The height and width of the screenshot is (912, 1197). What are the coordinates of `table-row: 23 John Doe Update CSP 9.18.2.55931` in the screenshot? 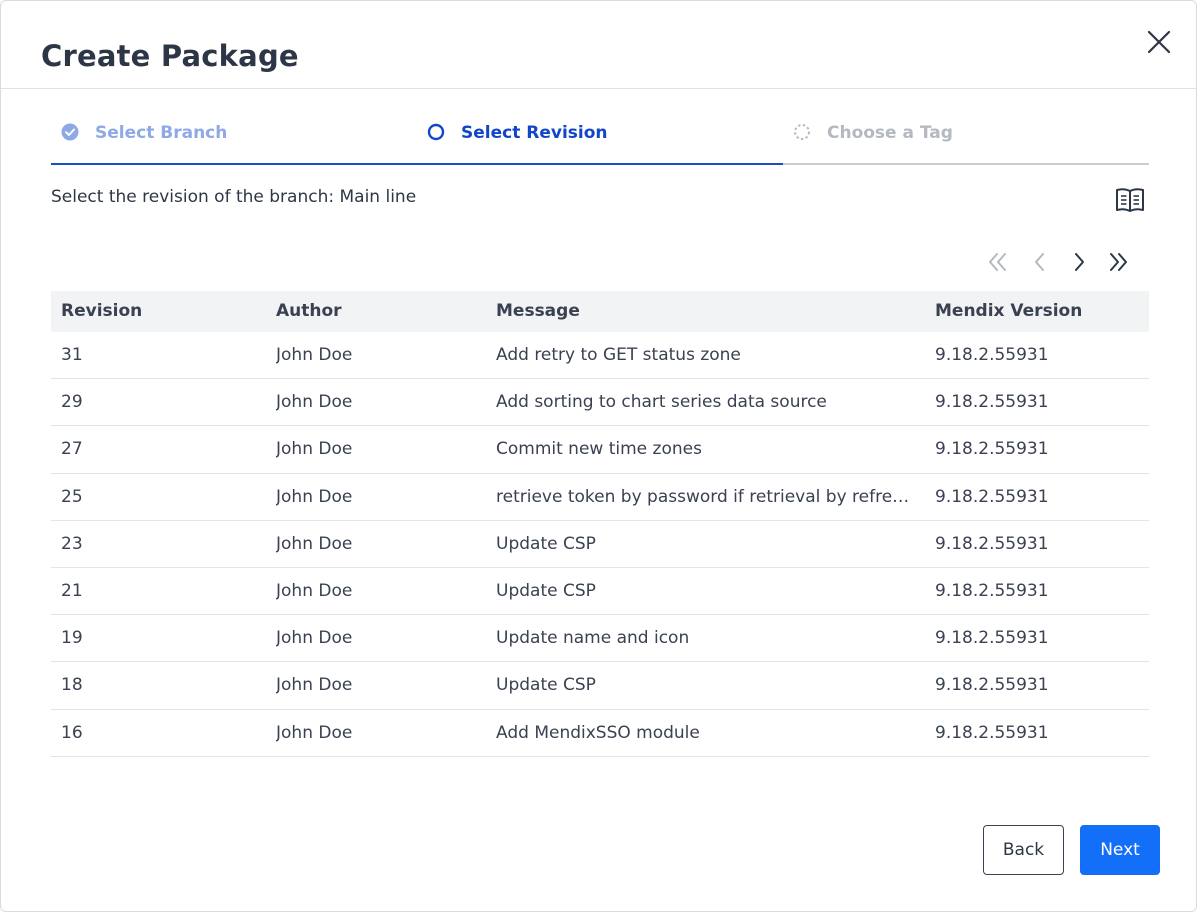 It's located at (600, 544).